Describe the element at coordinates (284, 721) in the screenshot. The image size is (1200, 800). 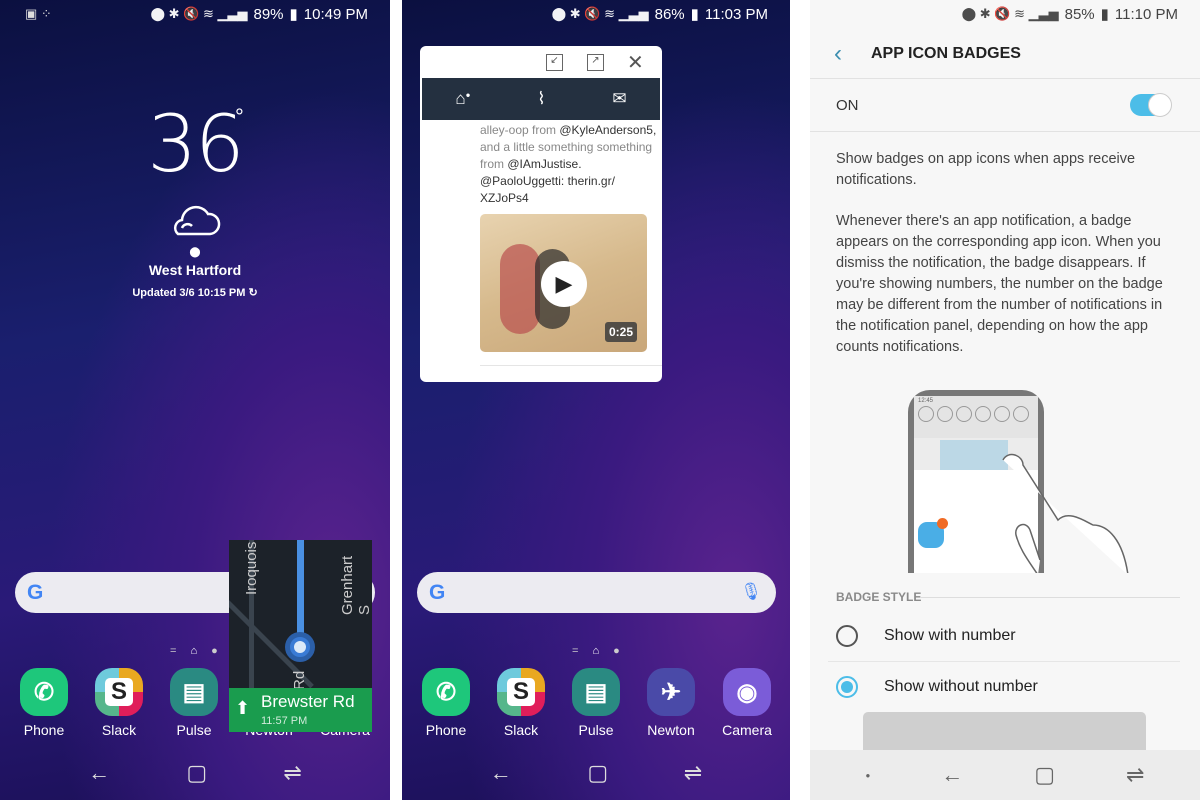
I see `eta: 11:57 PM` at that location.